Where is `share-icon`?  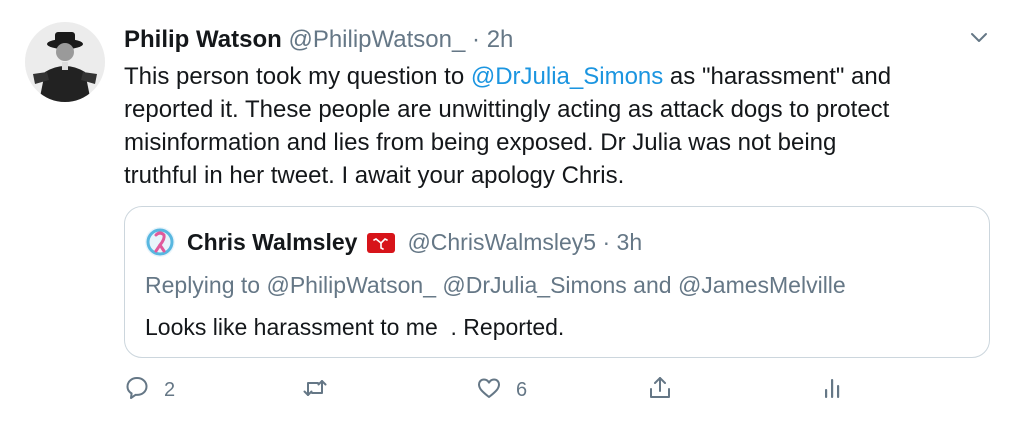 share-icon is located at coordinates (660, 390).